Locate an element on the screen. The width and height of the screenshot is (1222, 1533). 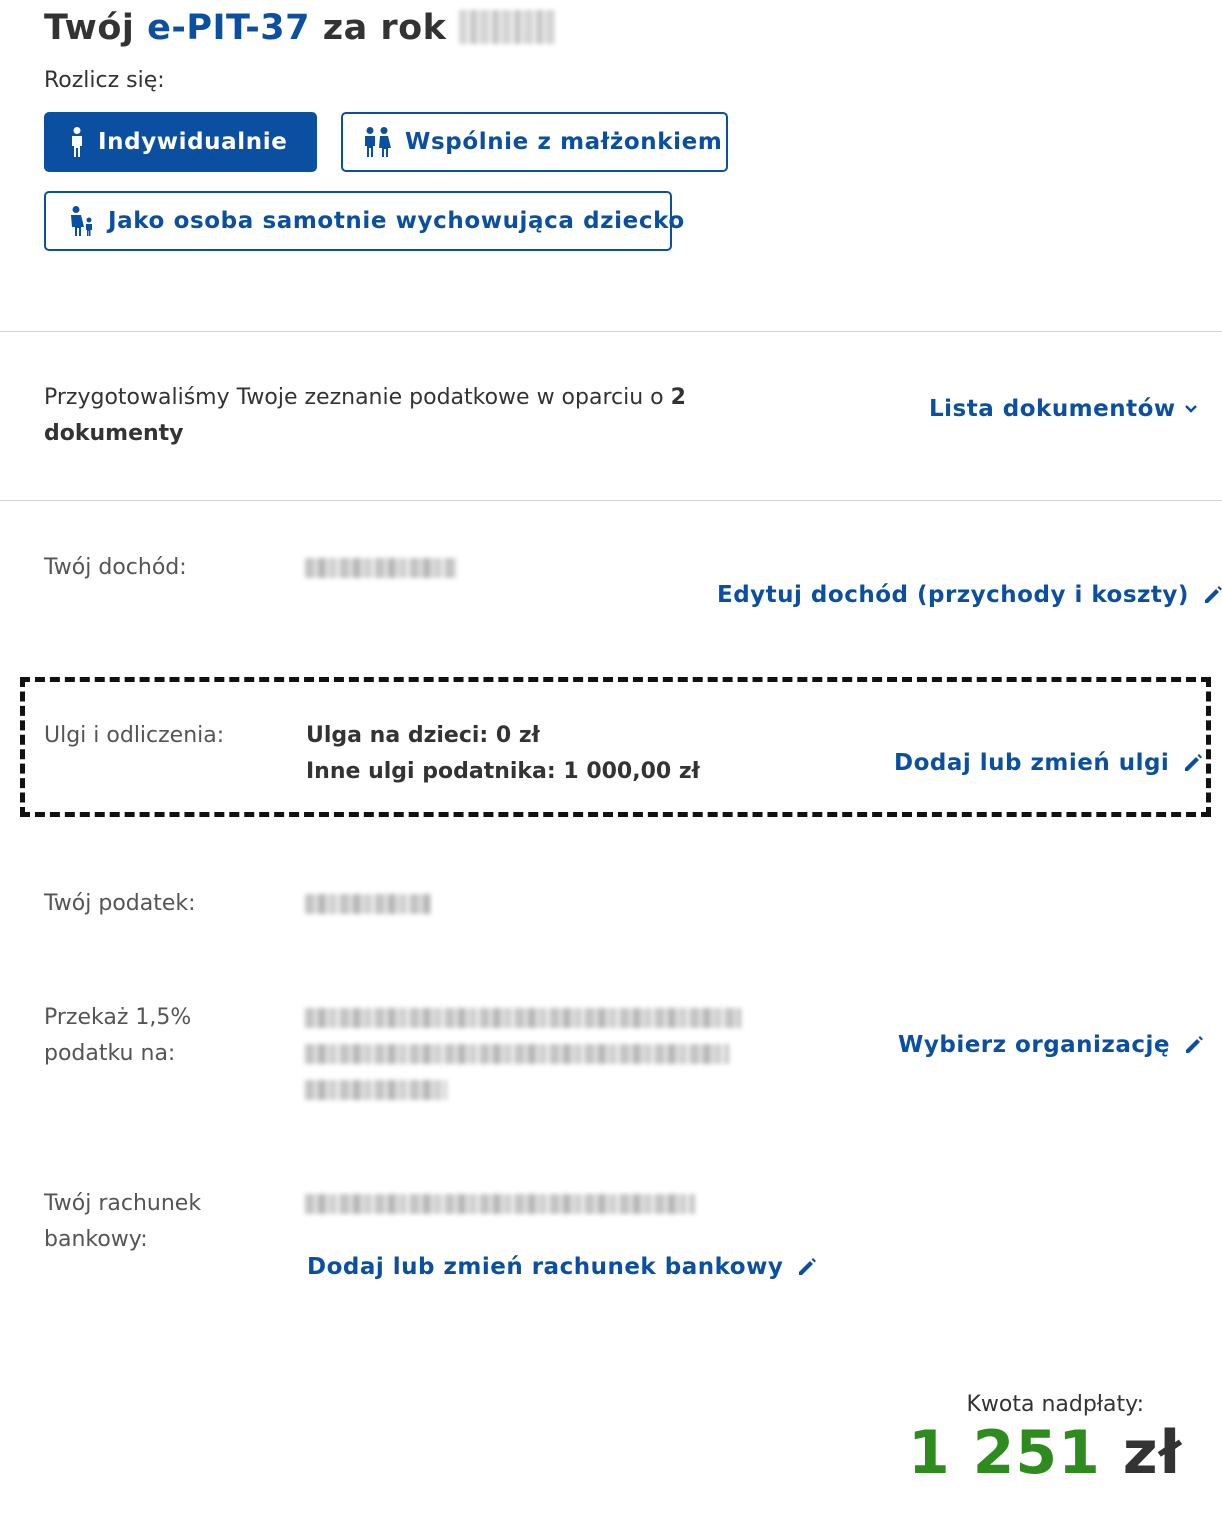
edit-income-link: Edytuj dochód (przychody i koszty) is located at coordinates (969, 595).